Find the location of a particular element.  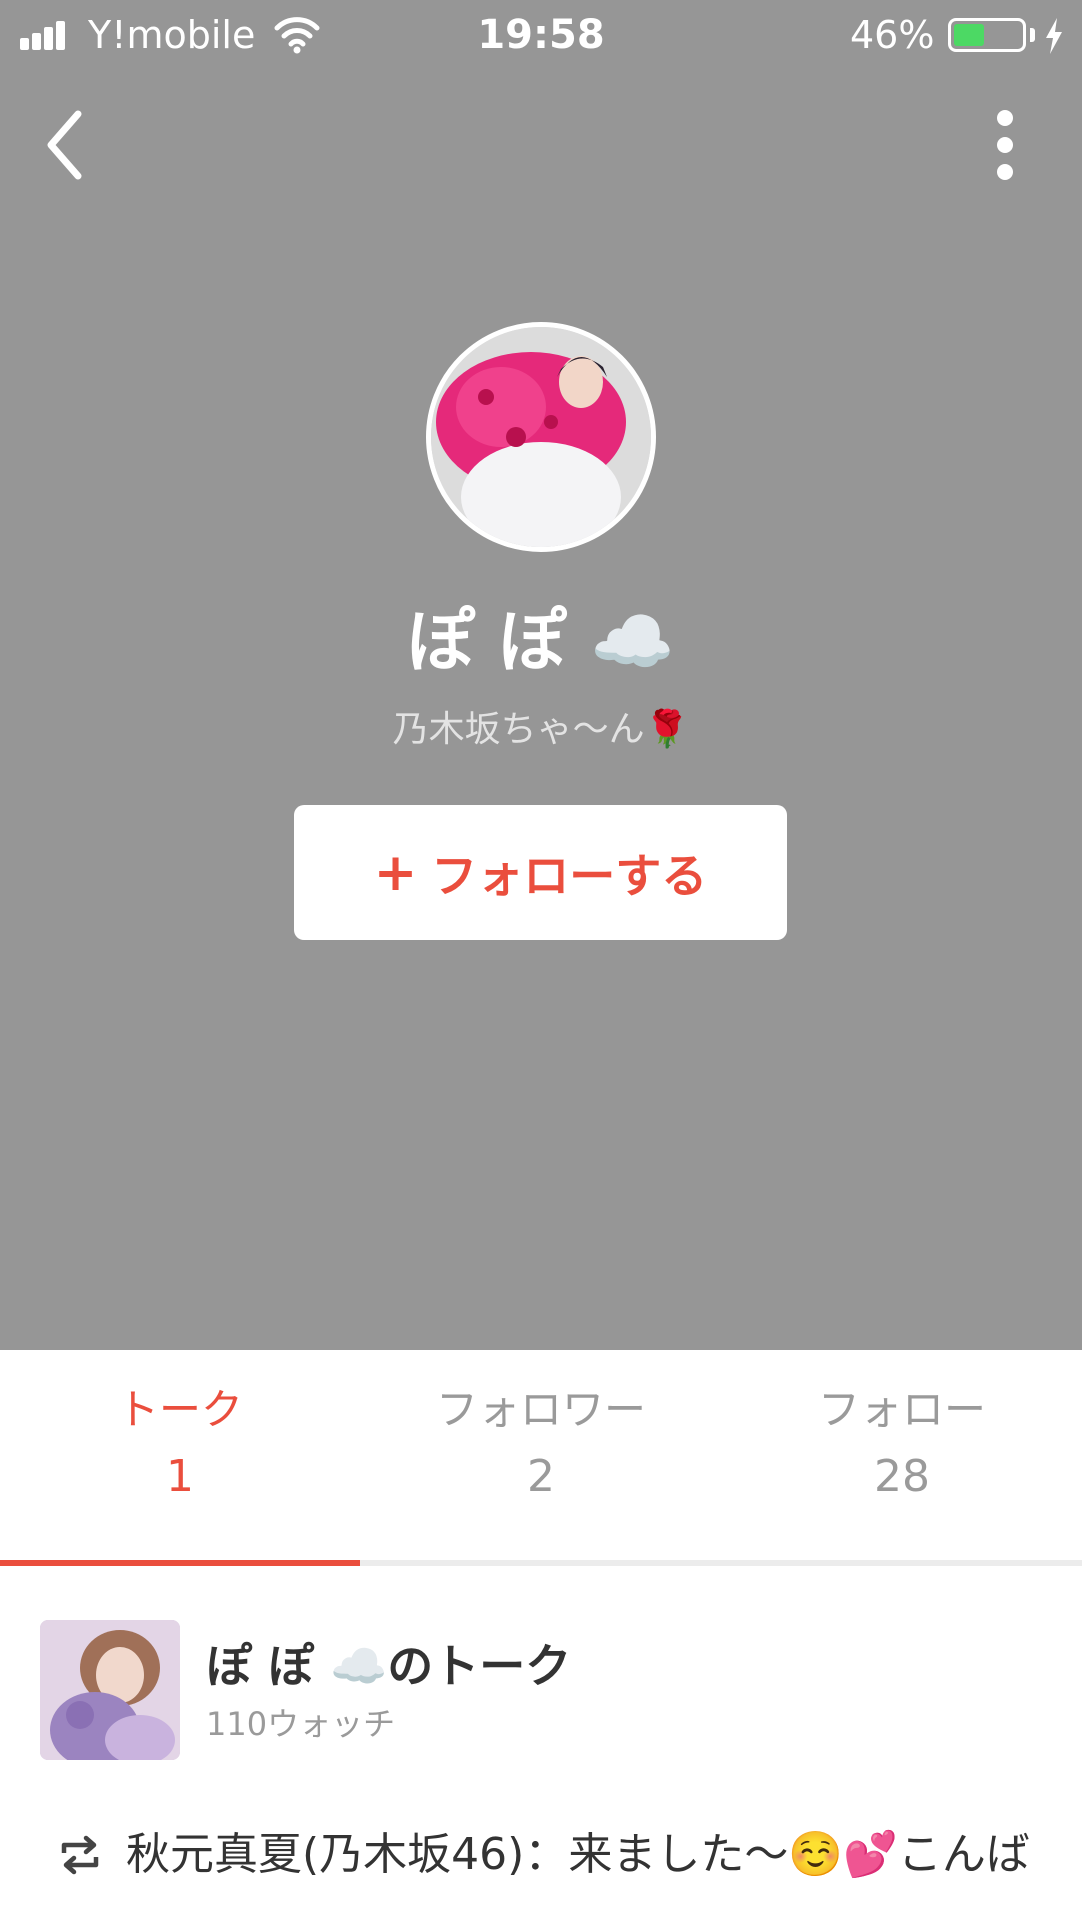

repost-icon is located at coordinates (80, 1855).